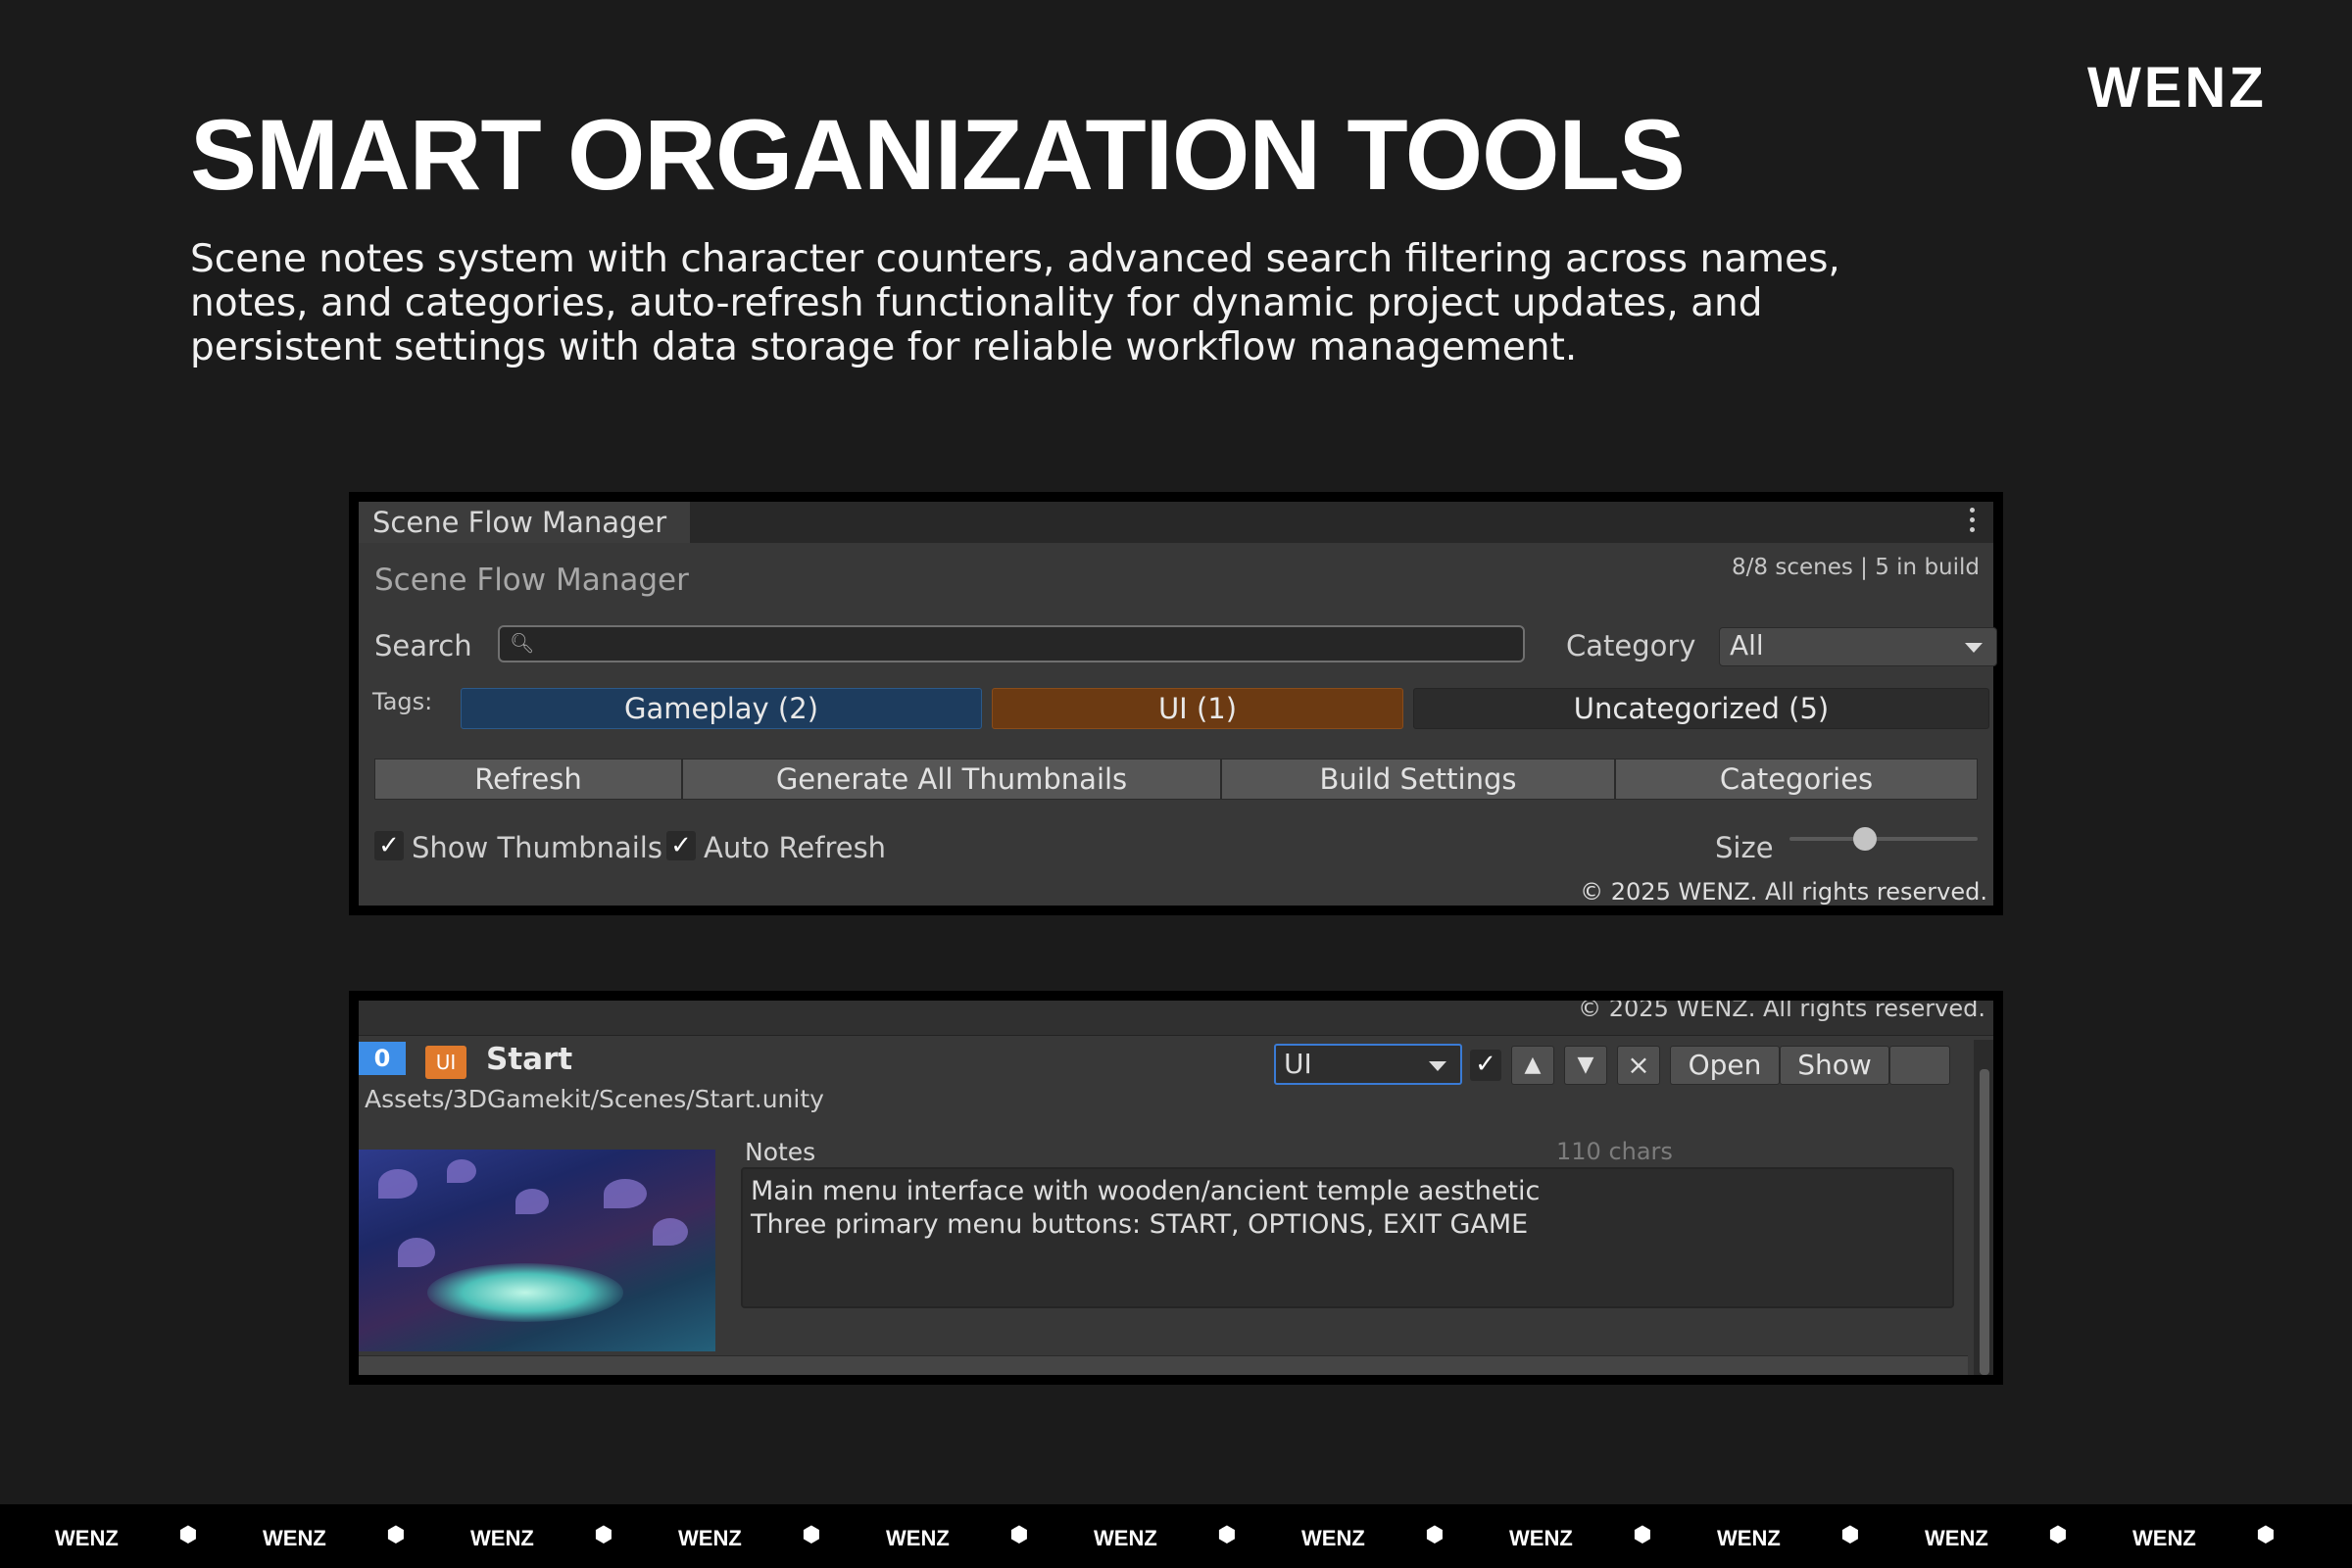  I want to click on page-title: SMART ORGANIZATION TOOLS, so click(938, 155).